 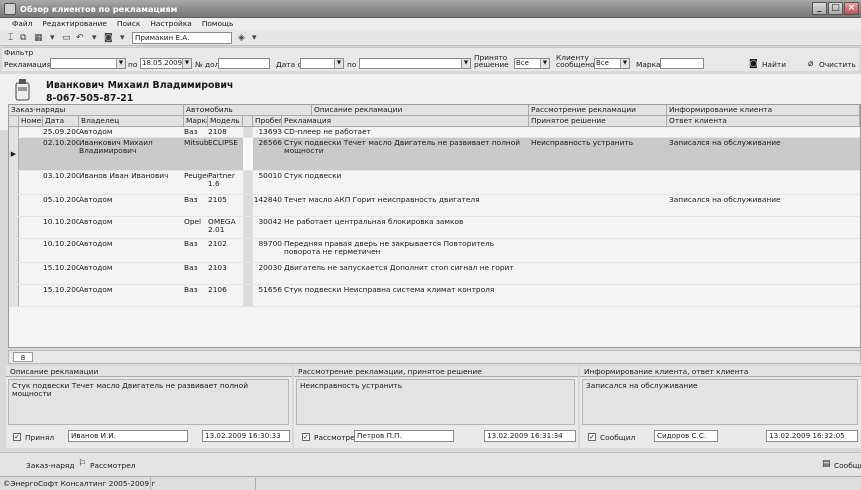 I want to click on inform-button: Сообщил, so click(x=847, y=465).